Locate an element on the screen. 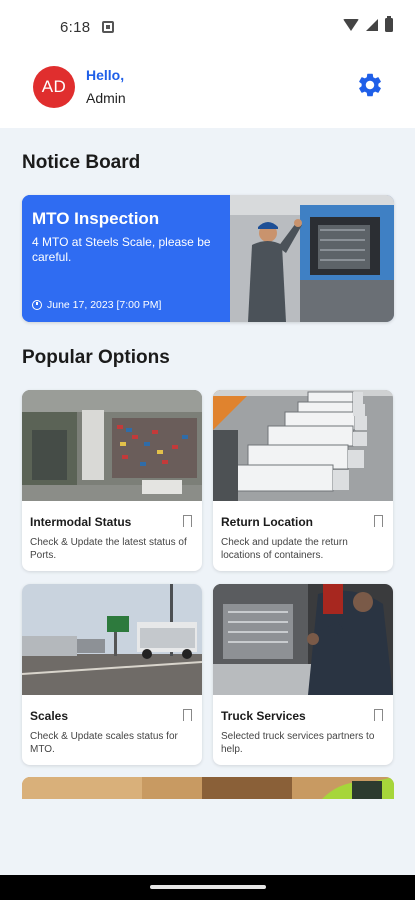 The width and height of the screenshot is (415, 900). notice-heading: MTO Inspection is located at coordinates (96, 218).